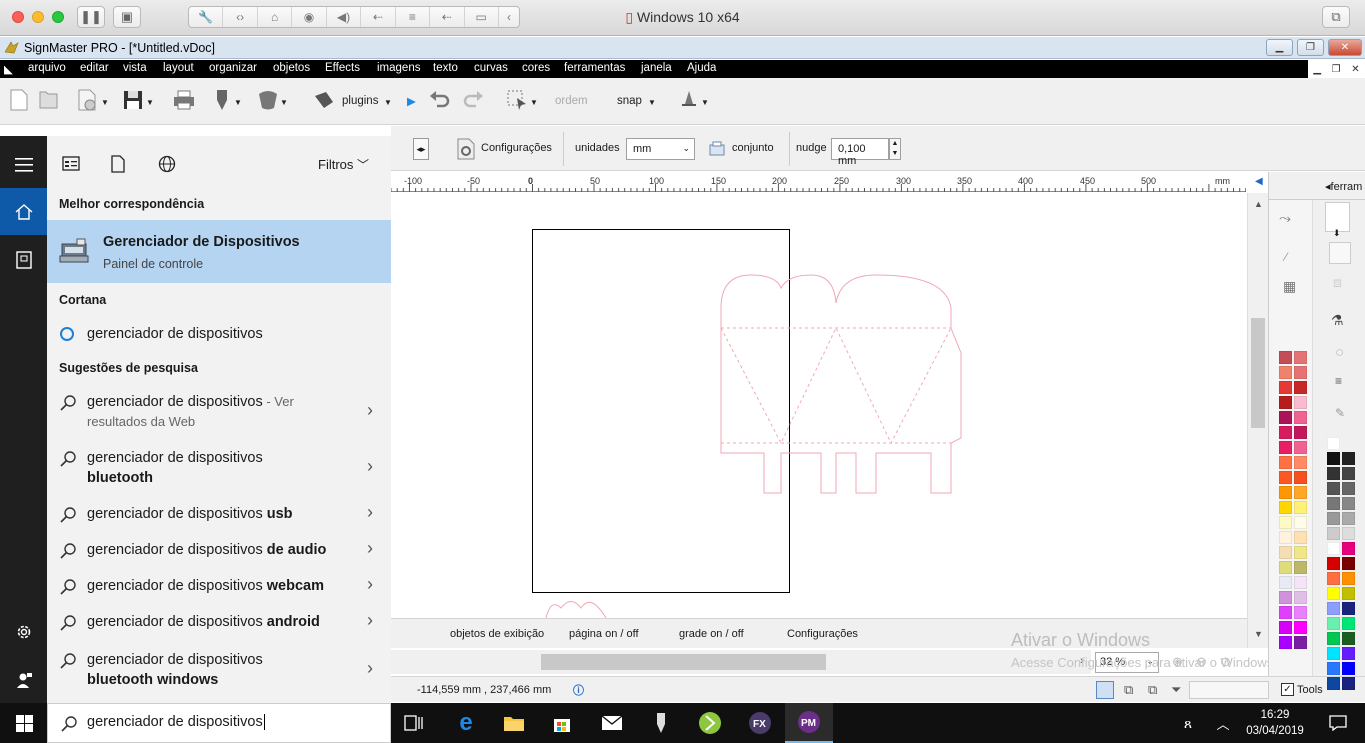  I want to click on snap-dropdown-icon: ▼, so click(652, 102).